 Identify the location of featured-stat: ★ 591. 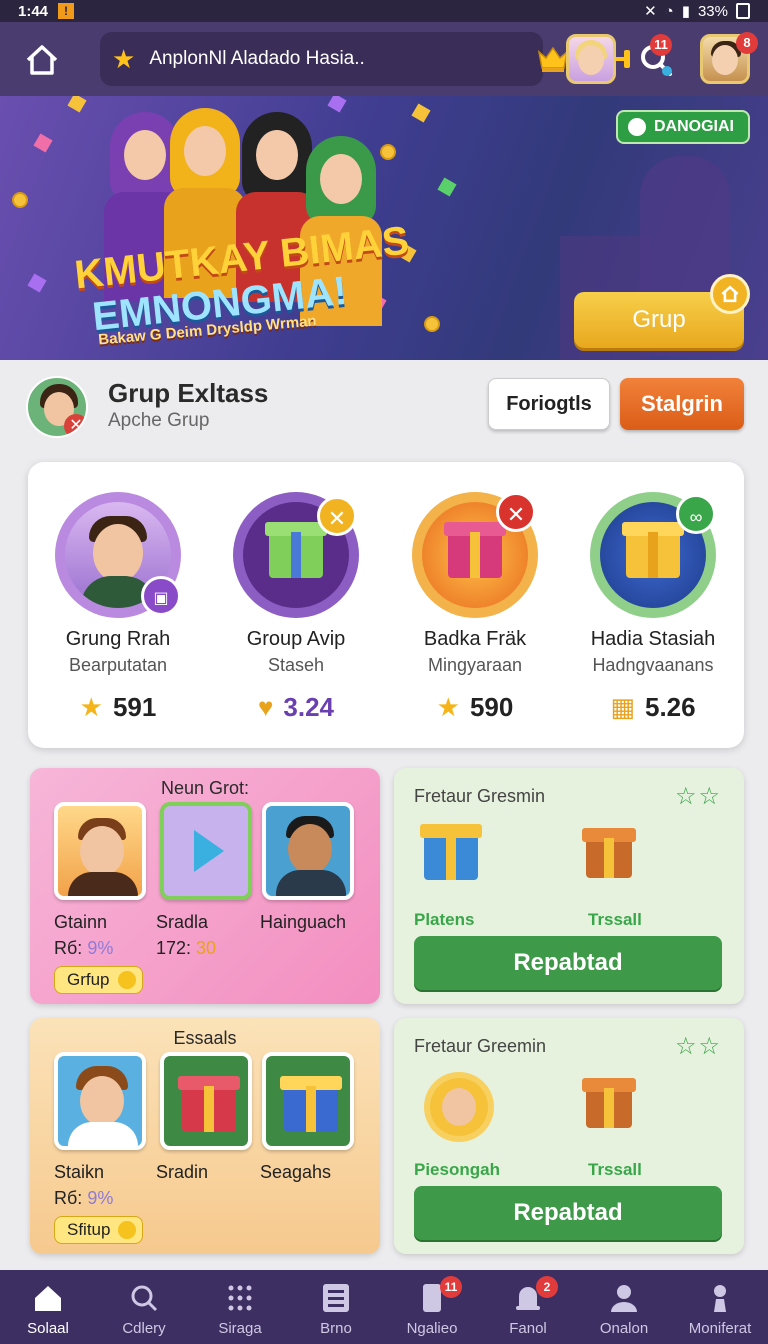
(118, 707).